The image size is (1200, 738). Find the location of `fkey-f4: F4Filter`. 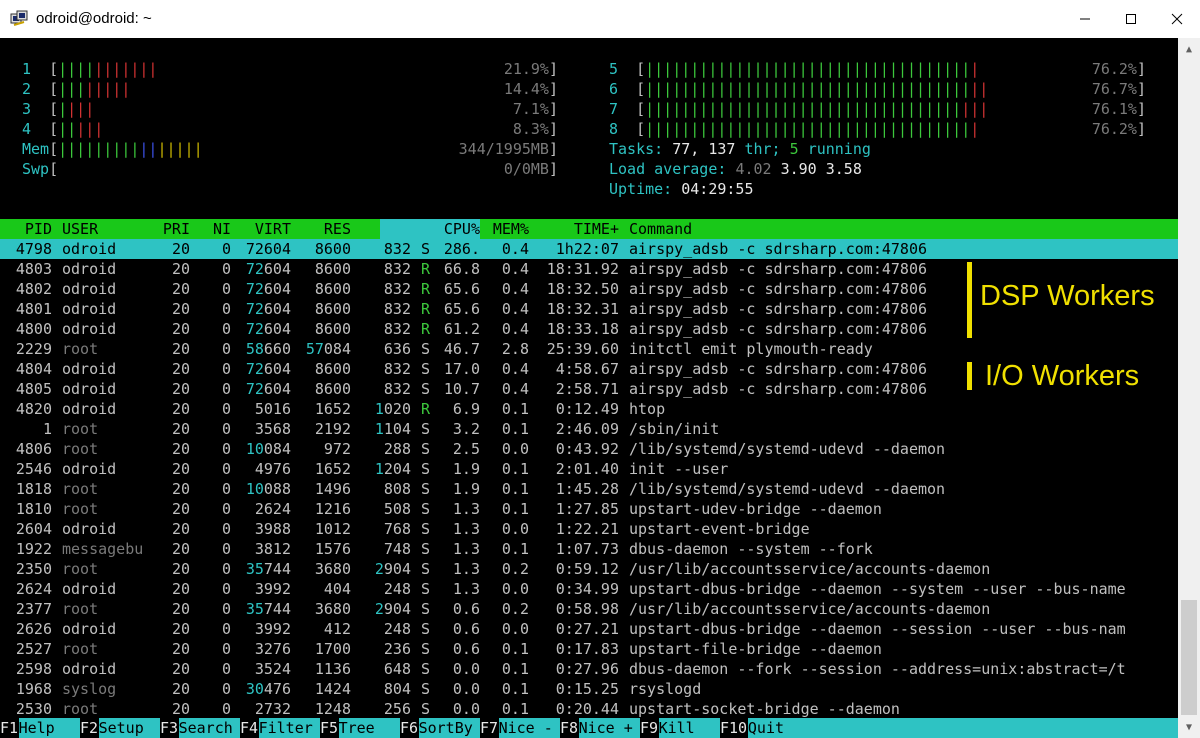

fkey-f4: F4Filter is located at coordinates (280, 728).